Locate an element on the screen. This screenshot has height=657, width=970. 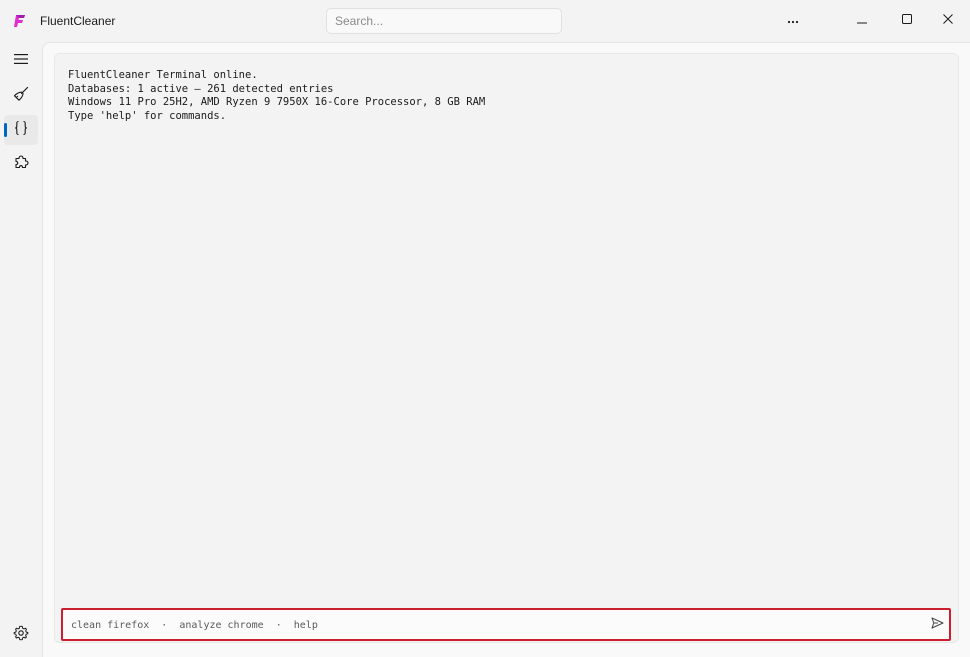
title-bar: FluentCleaner is located at coordinates (485, 21).